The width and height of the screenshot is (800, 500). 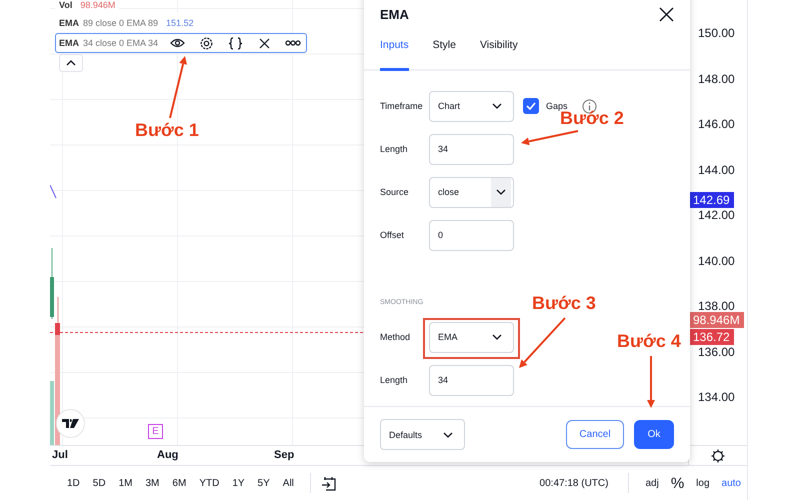 What do you see at coordinates (394, 14) in the screenshot?
I see `dialog-title: EMA` at bounding box center [394, 14].